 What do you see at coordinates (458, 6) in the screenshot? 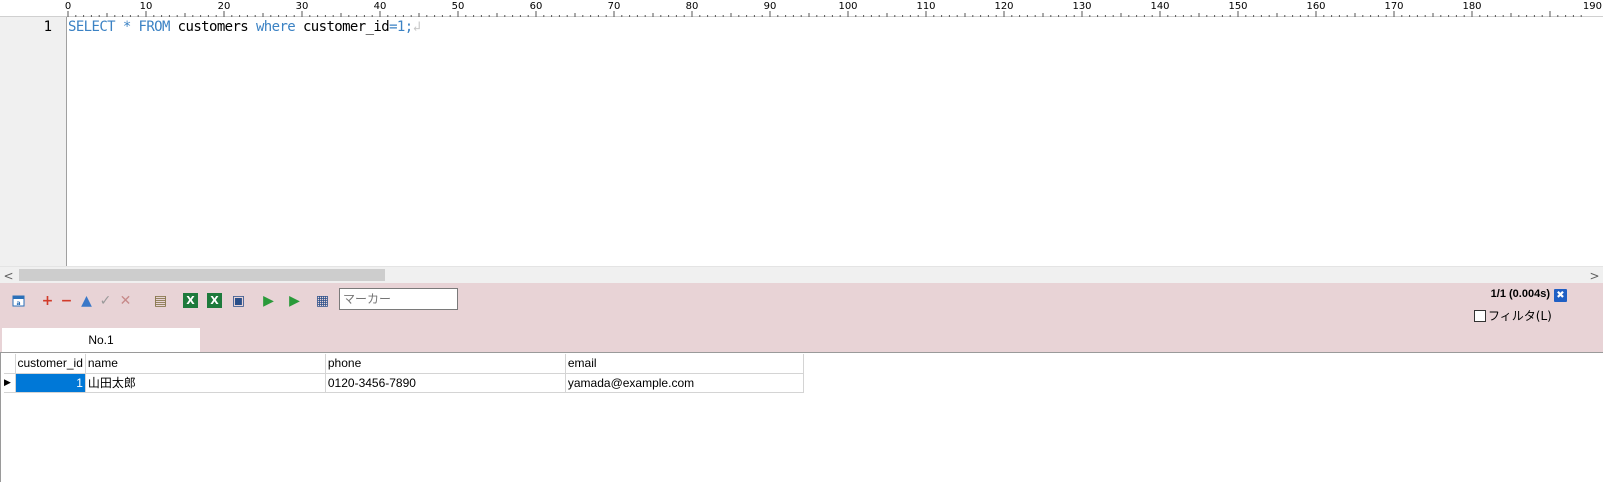
I see `ruler-label: 50` at bounding box center [458, 6].